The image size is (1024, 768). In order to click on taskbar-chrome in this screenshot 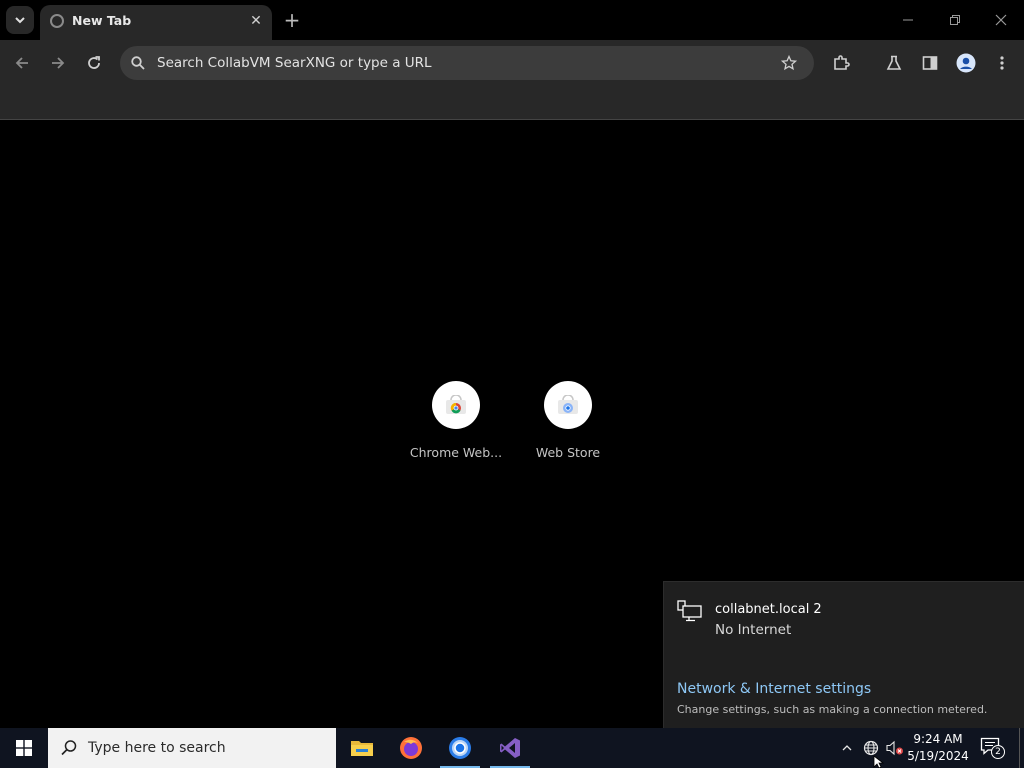, I will do `click(460, 748)`.